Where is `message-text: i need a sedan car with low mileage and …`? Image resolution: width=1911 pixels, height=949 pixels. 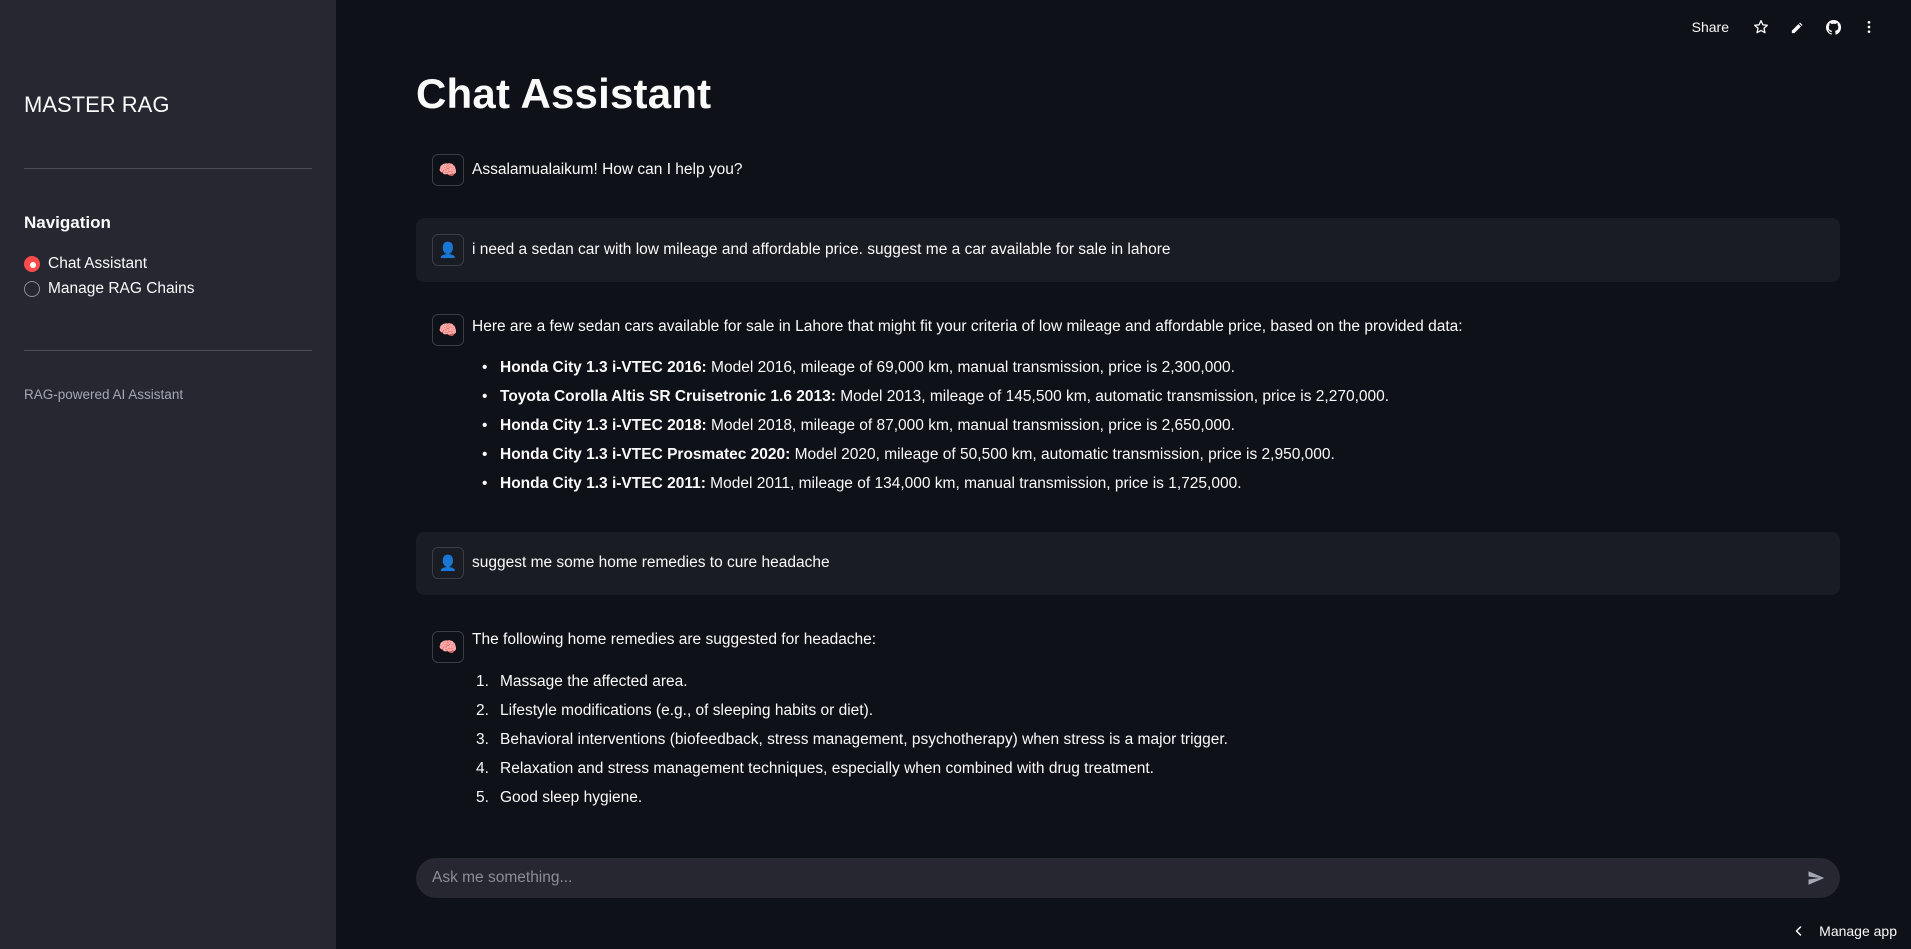 message-text: i need a sedan car with low mileage and … is located at coordinates (821, 249).